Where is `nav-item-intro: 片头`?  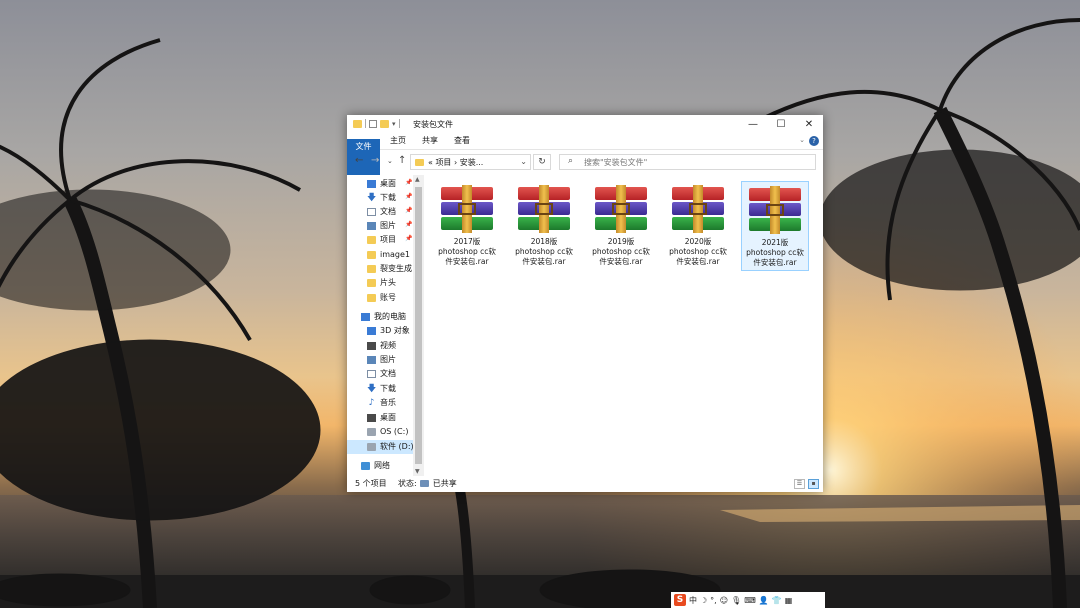 nav-item-intro: 片头 is located at coordinates (380, 283).